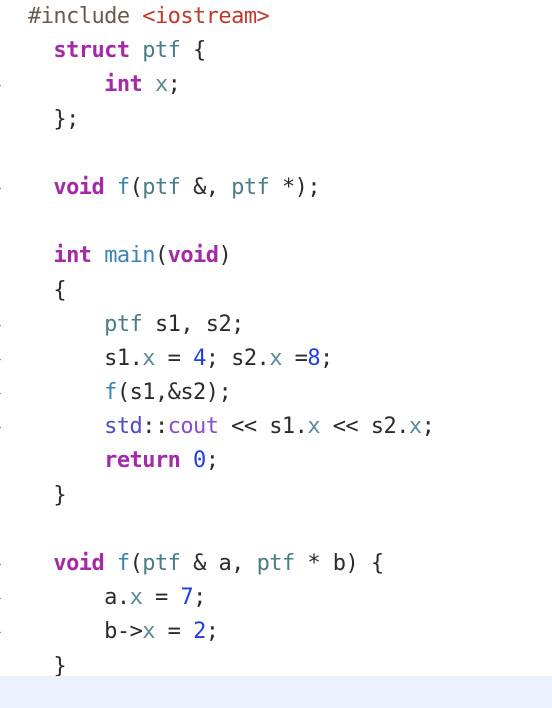 The height and width of the screenshot is (708, 552). Describe the element at coordinates (206, 187) in the screenshot. I see `code-token: &,` at that location.